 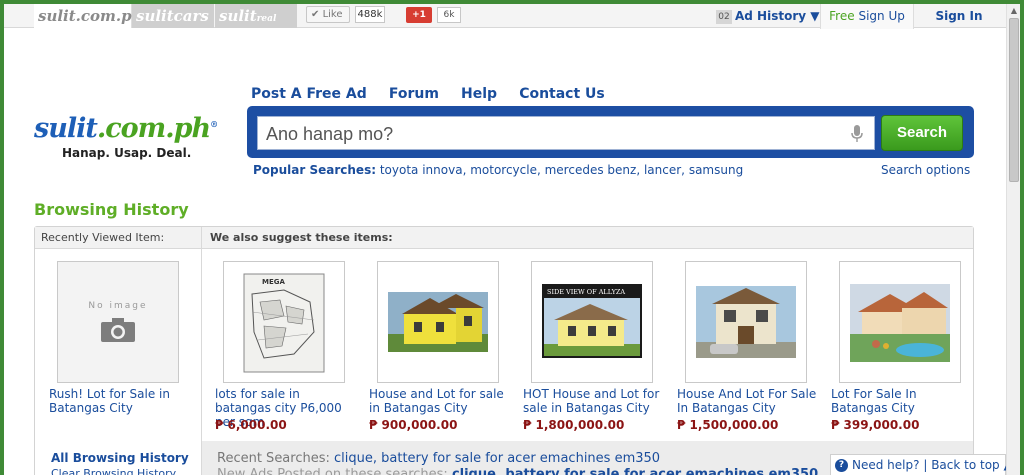 I want to click on gplus-count: 6k, so click(x=449, y=15).